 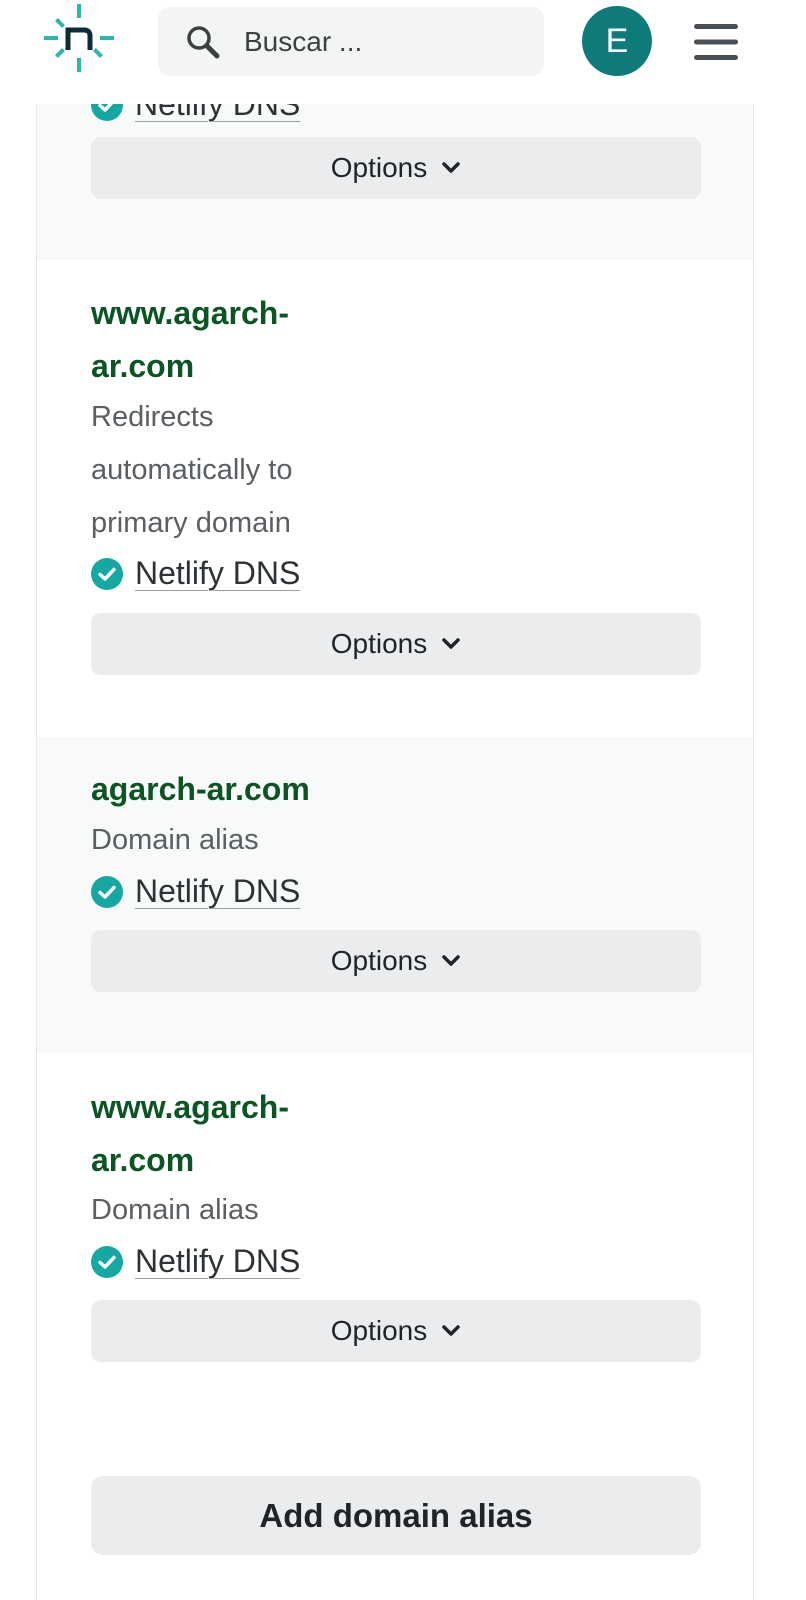 What do you see at coordinates (617, 41) in the screenshot?
I see `user-avatar: E` at bounding box center [617, 41].